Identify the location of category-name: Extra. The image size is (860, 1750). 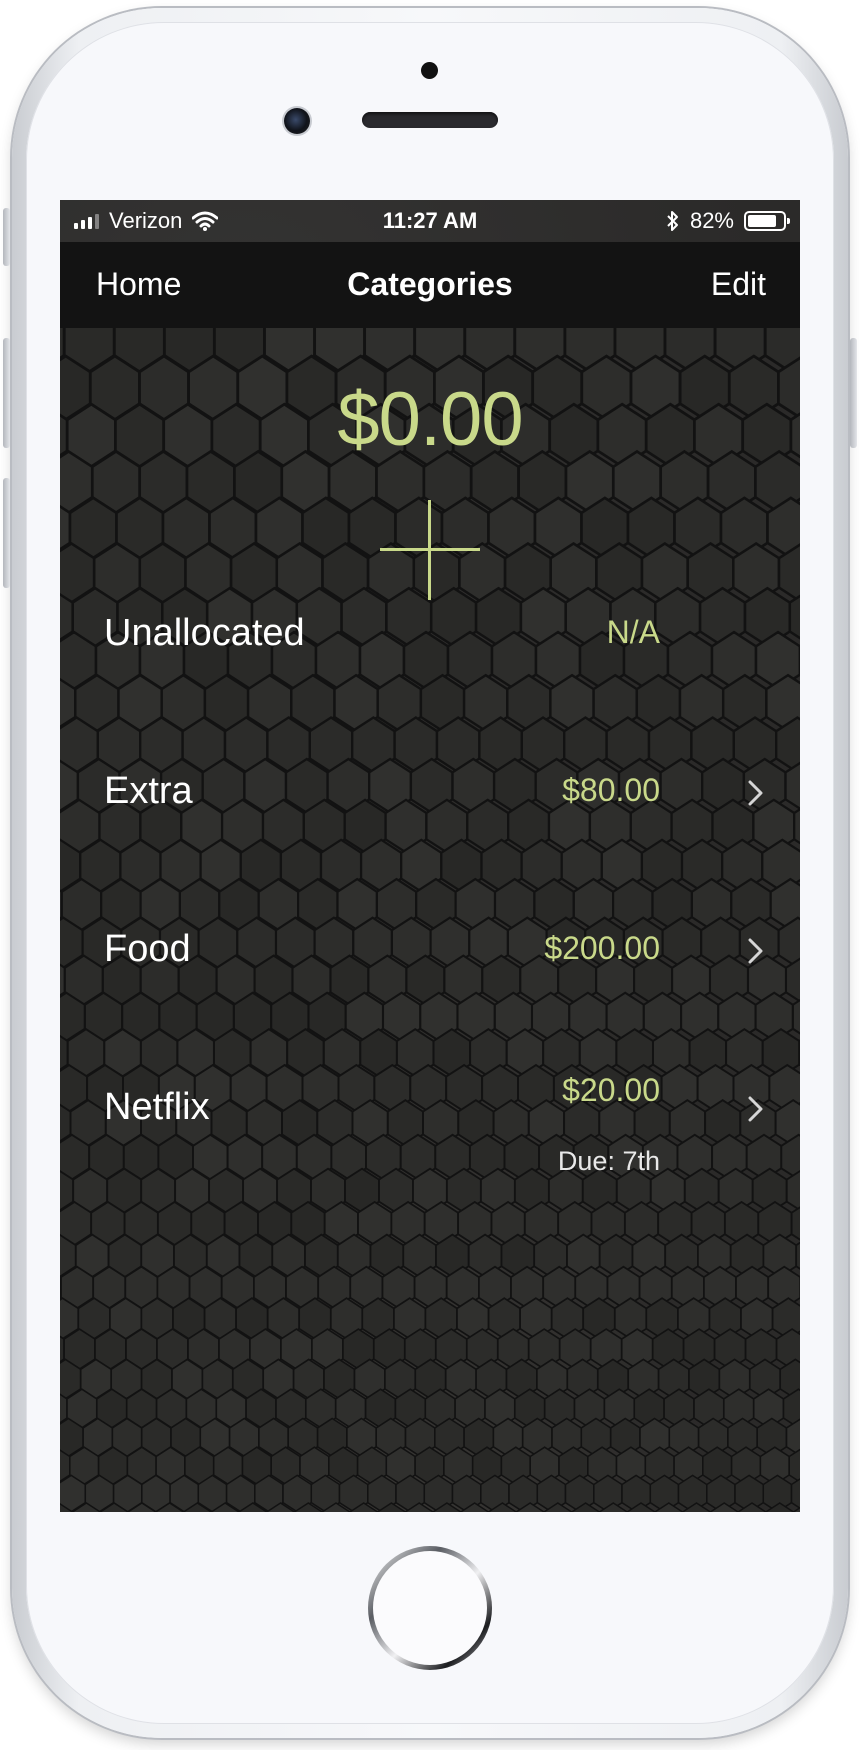
(148, 791).